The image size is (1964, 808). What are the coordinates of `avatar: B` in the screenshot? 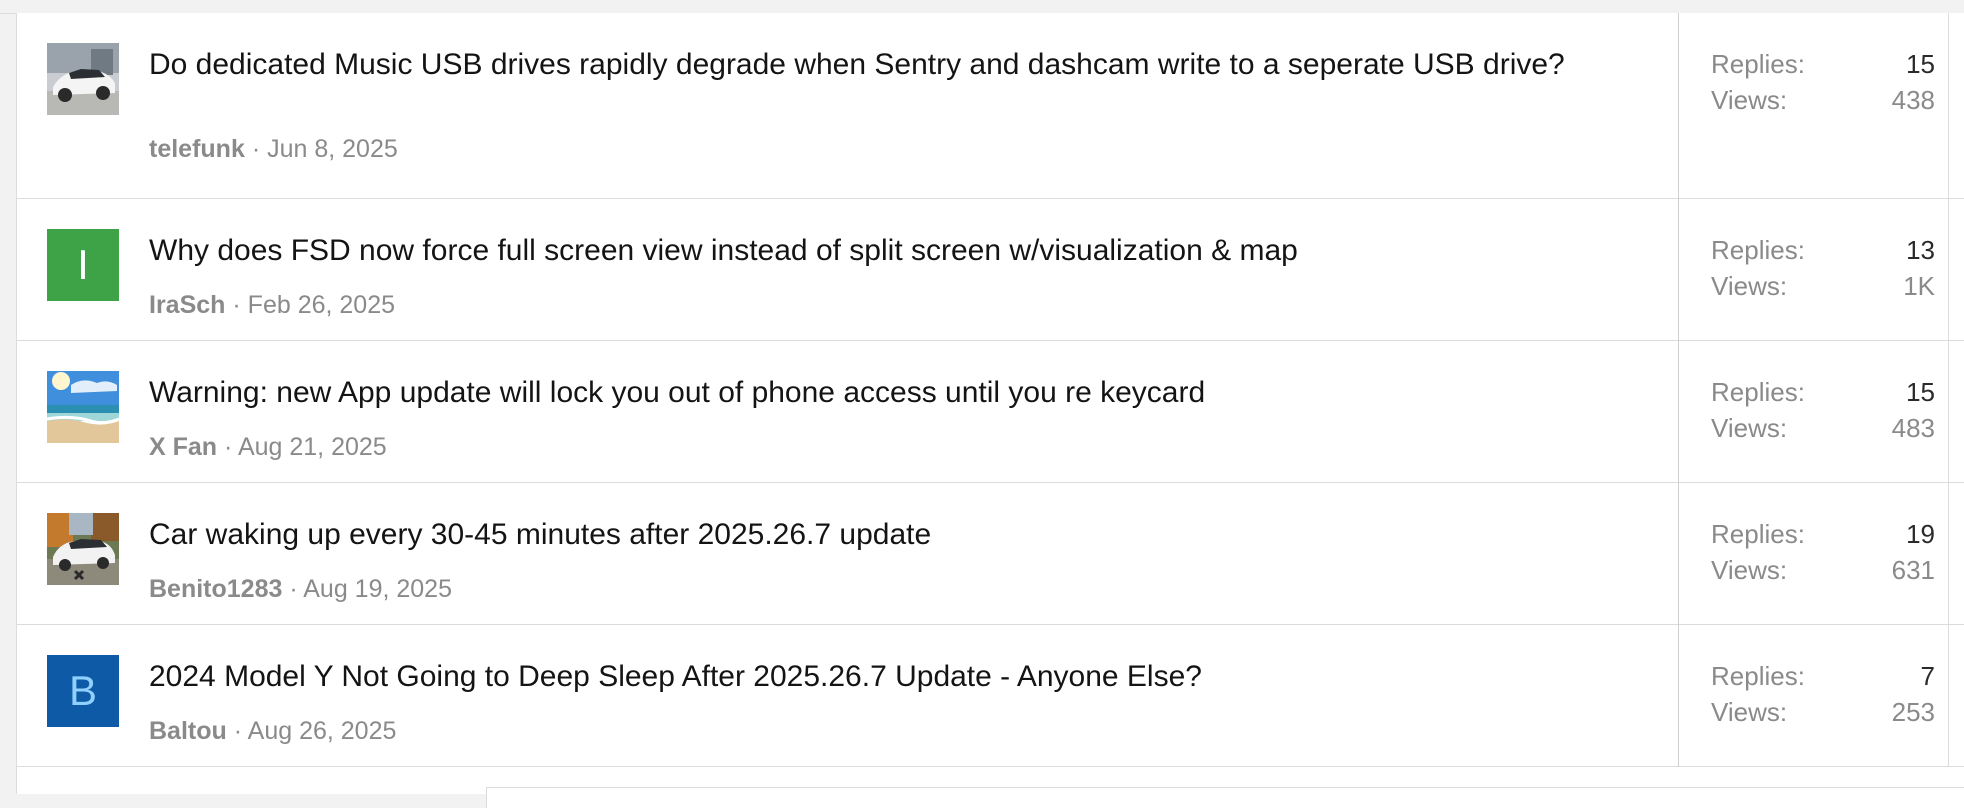 It's located at (83, 691).